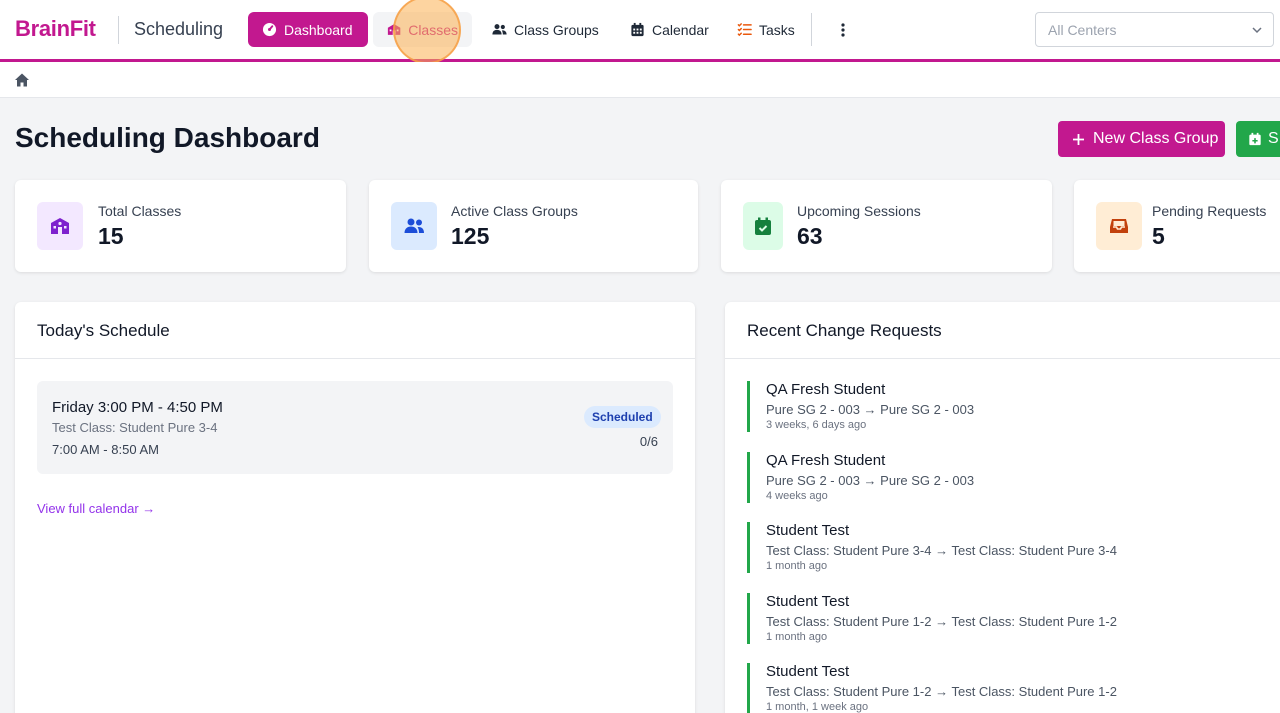 This screenshot has width=1280, height=713. I want to click on breadcrumb, so click(640, 80).